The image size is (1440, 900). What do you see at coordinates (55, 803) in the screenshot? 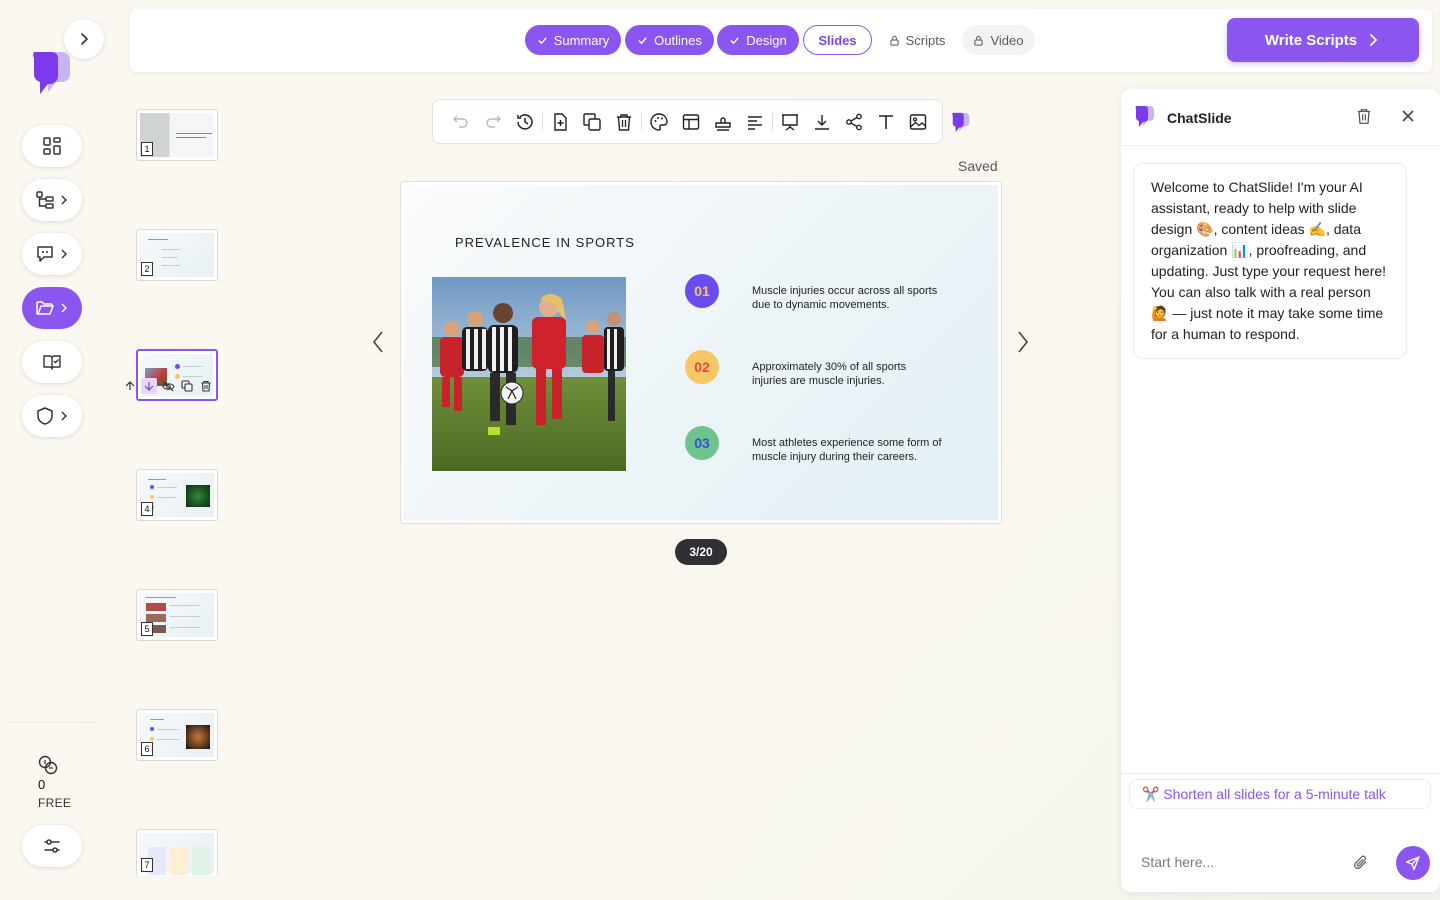
I see `plan-label: FREE` at bounding box center [55, 803].